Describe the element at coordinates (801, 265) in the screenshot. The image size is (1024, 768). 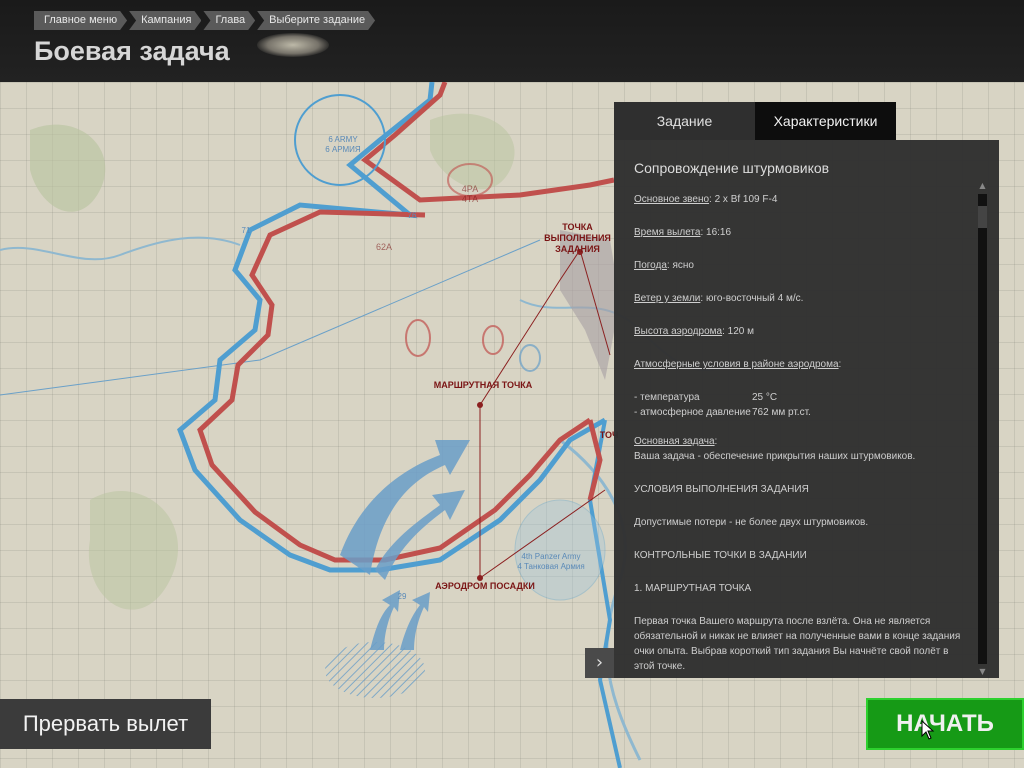
I see `field-weather: Погода: ясно` at that location.